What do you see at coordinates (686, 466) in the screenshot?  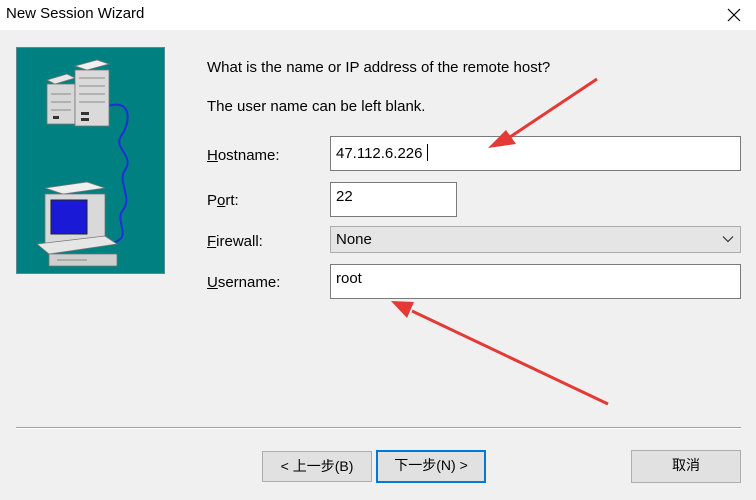 I see `cancel-button: 取消` at bounding box center [686, 466].